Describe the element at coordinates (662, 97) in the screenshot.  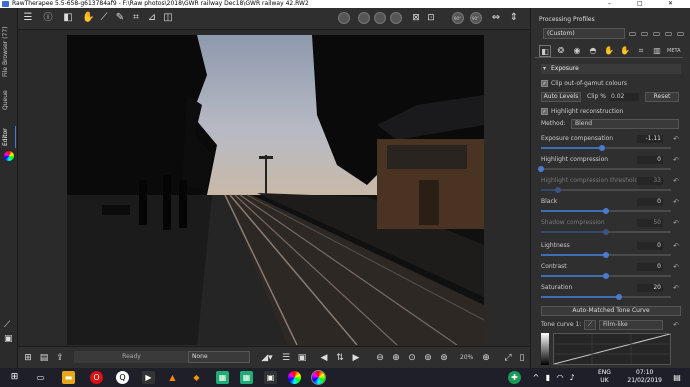
I see `reset-button: Reset` at that location.